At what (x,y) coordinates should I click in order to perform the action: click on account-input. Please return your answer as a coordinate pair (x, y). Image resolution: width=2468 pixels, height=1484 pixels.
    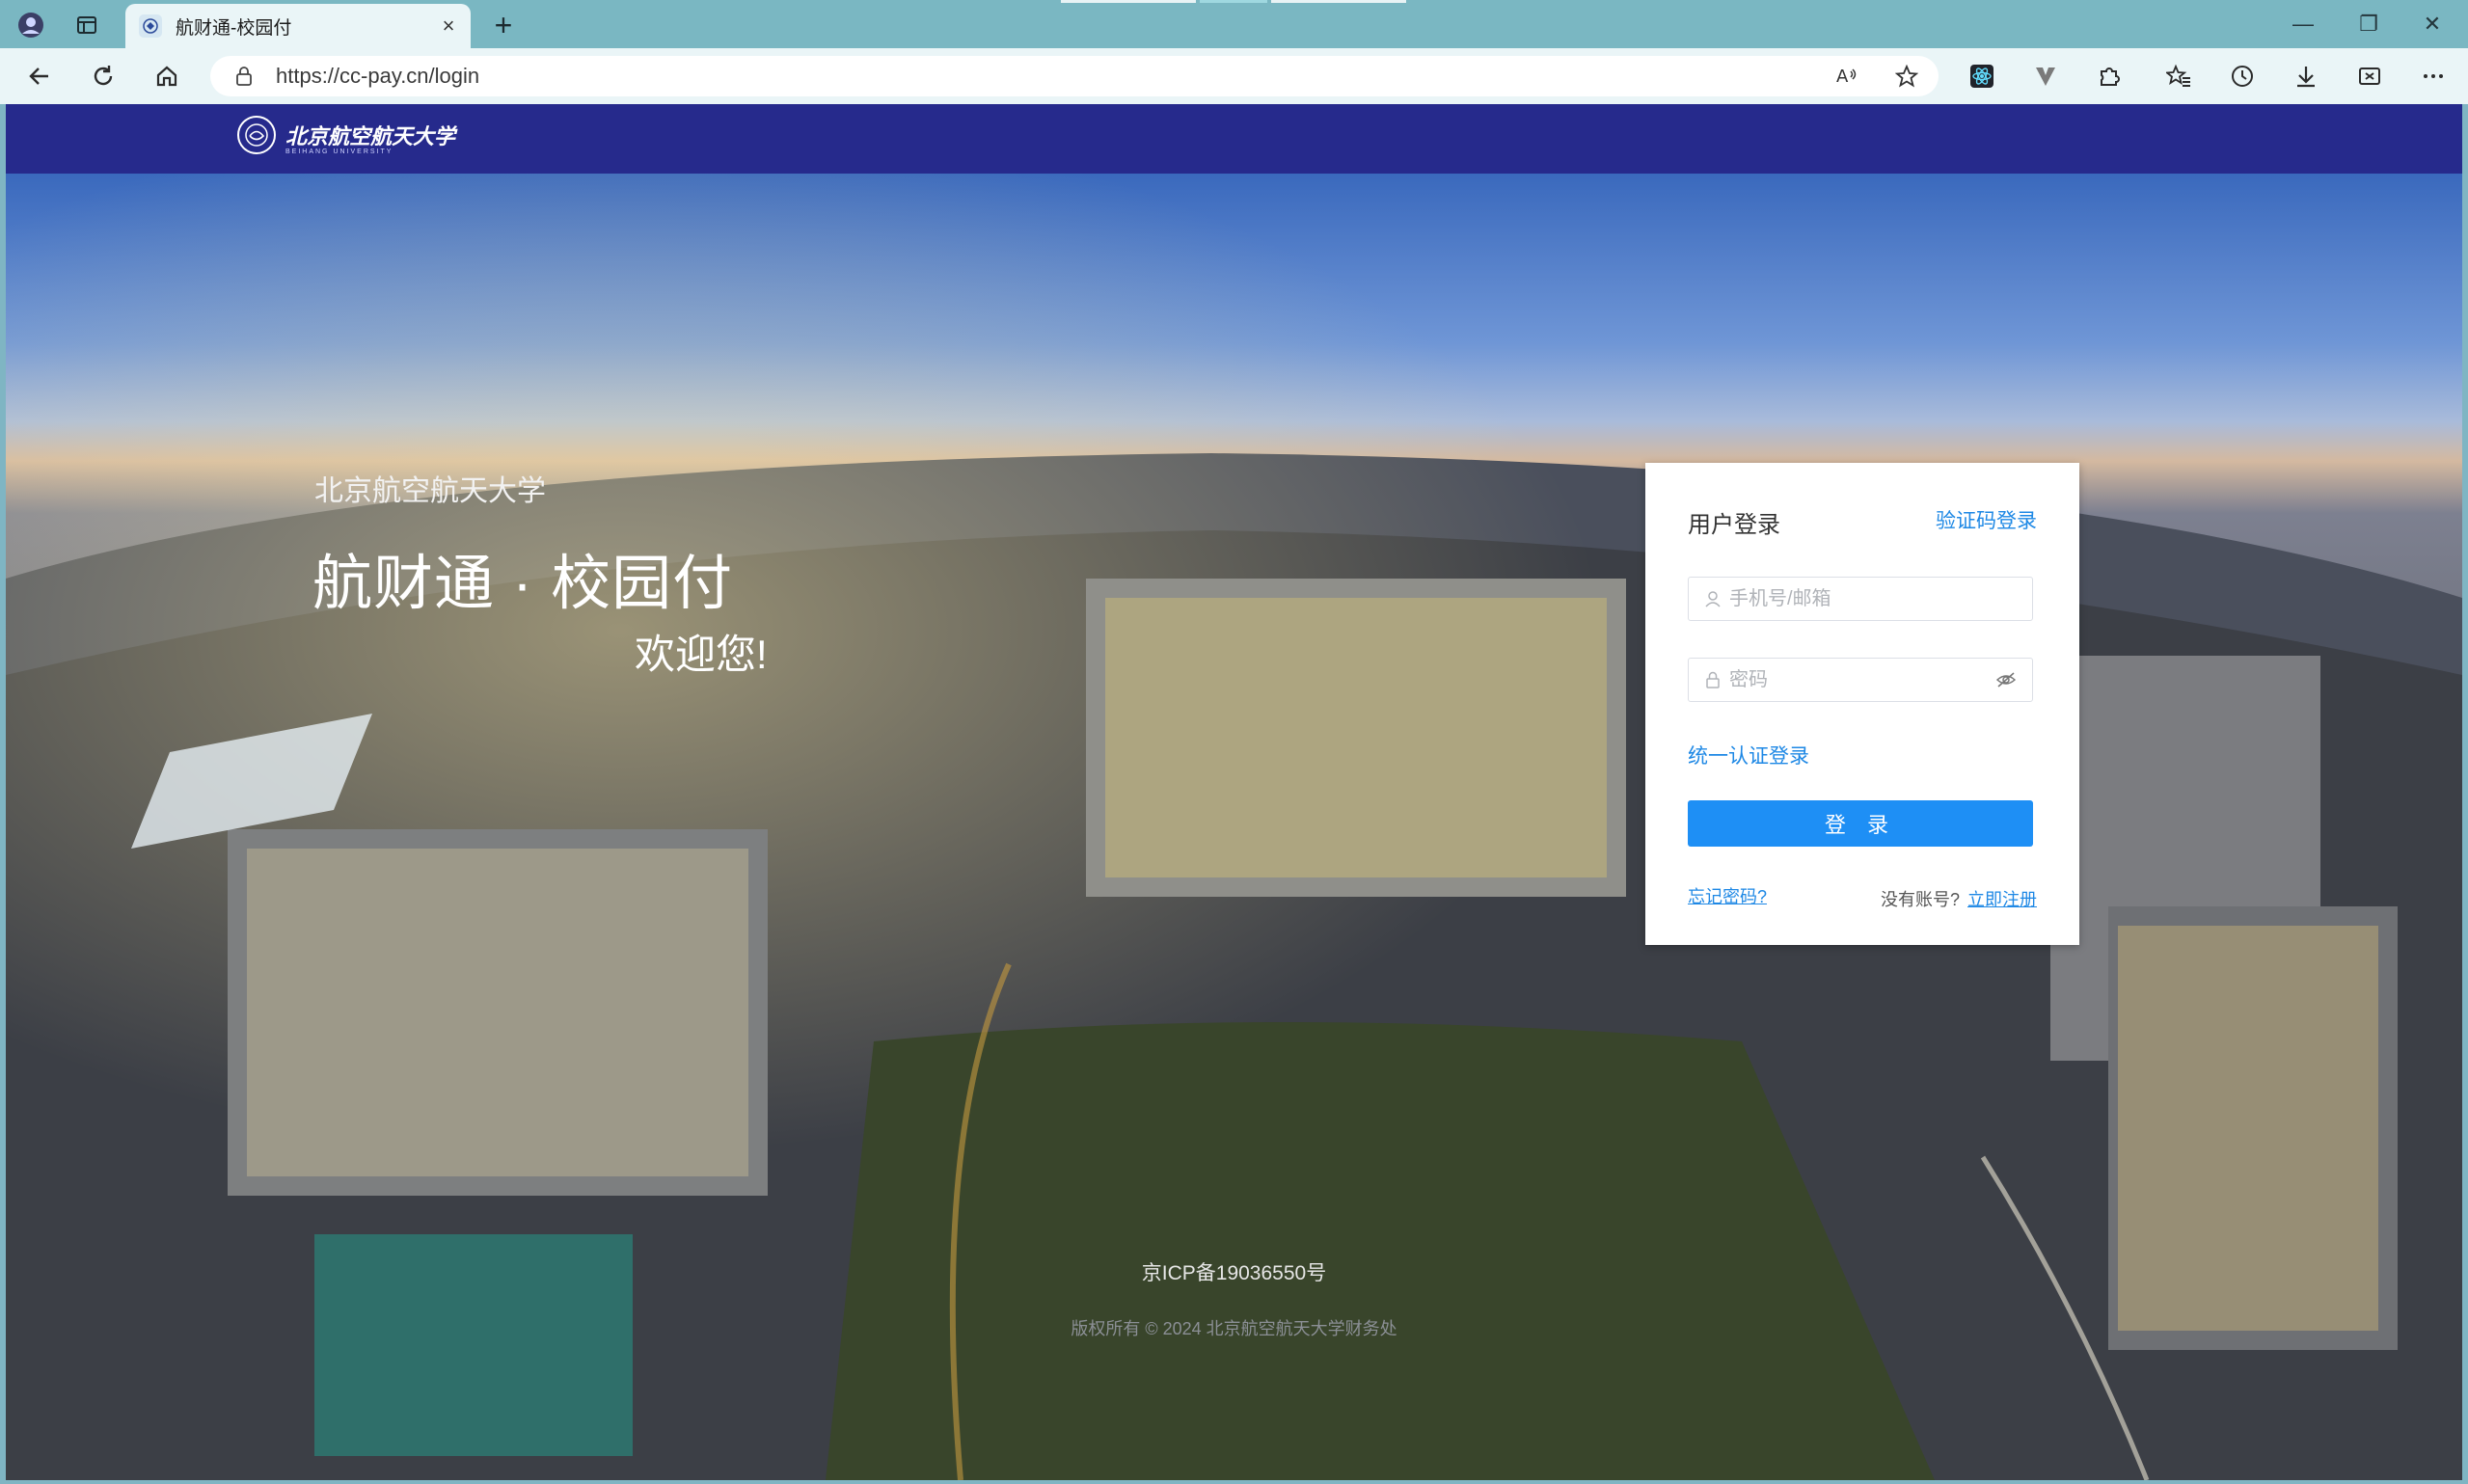
    Looking at the image, I should click on (1879, 599).